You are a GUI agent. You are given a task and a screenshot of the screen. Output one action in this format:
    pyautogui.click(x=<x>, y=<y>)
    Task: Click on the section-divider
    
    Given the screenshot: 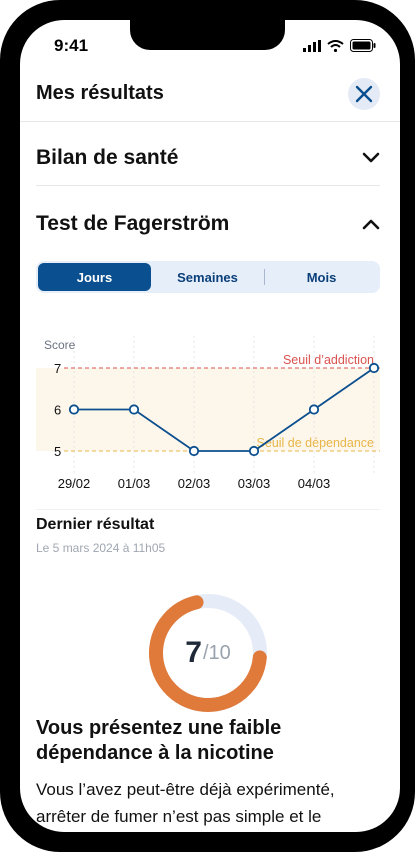 What is the action you would take?
    pyautogui.click(x=208, y=185)
    